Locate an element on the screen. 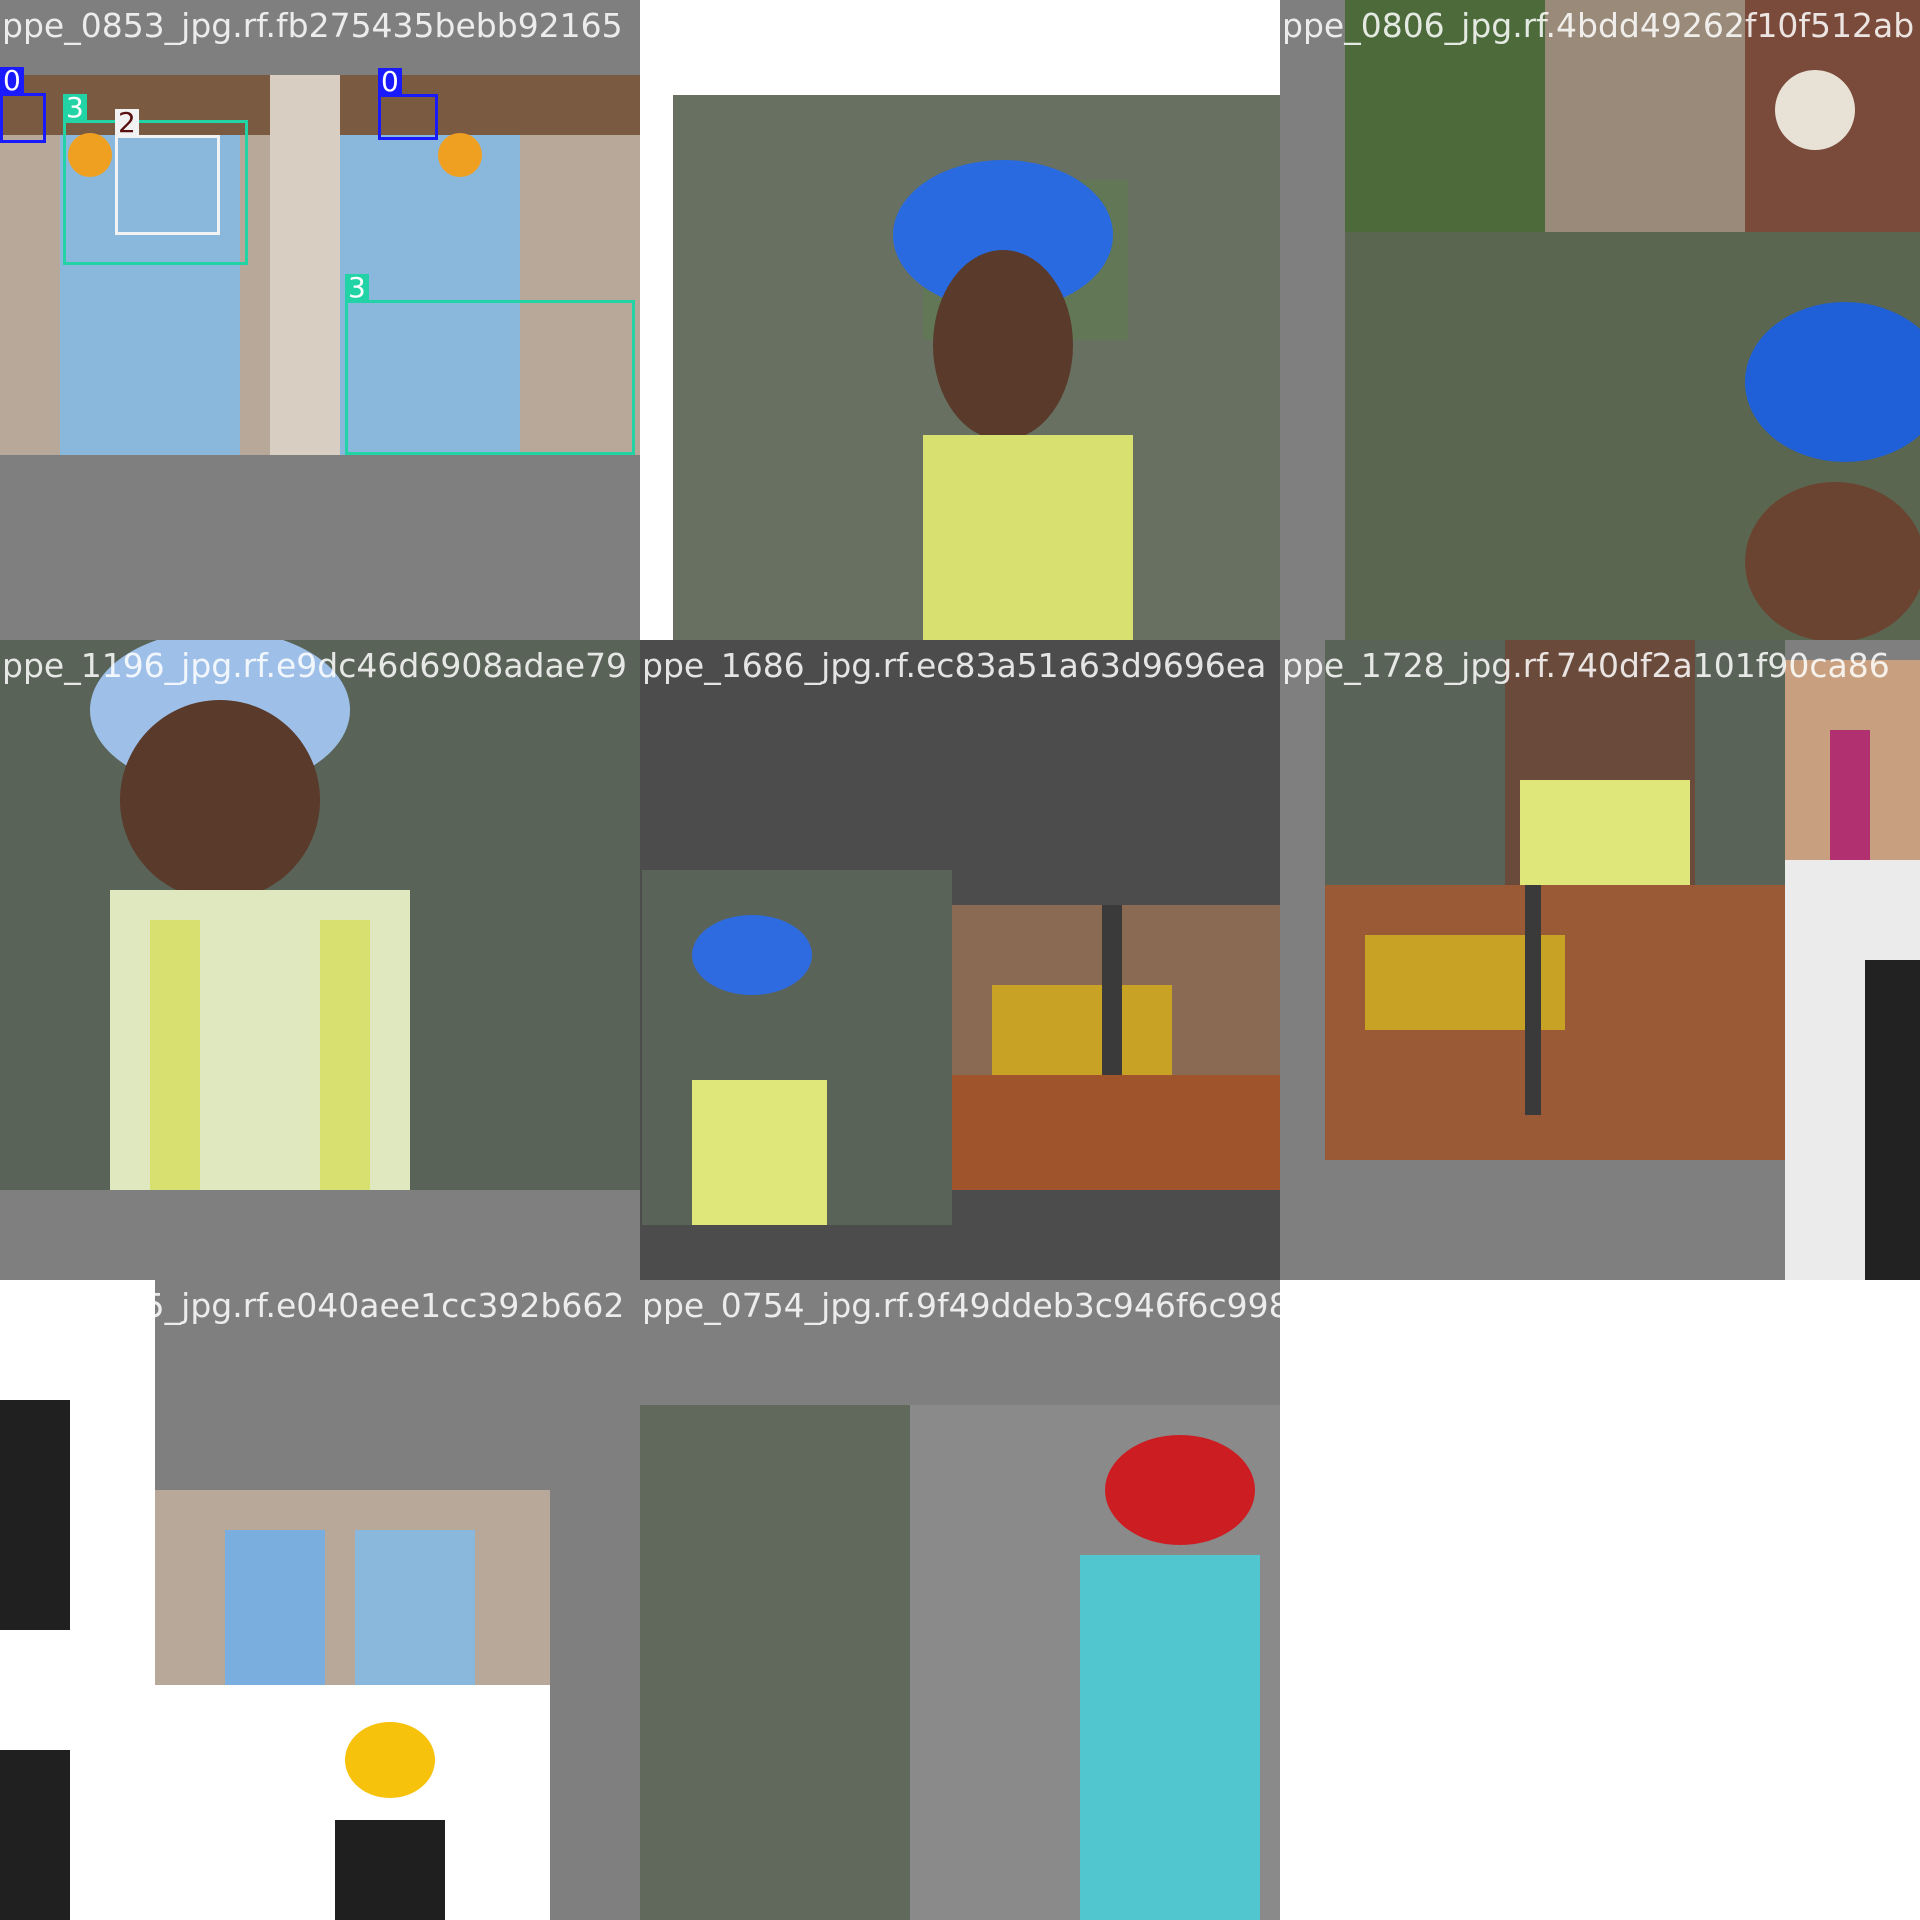 The image size is (1920, 1920). tile-title: ppe_0853_jpg.rf.fb275435bebb92165 is located at coordinates (312, 25).